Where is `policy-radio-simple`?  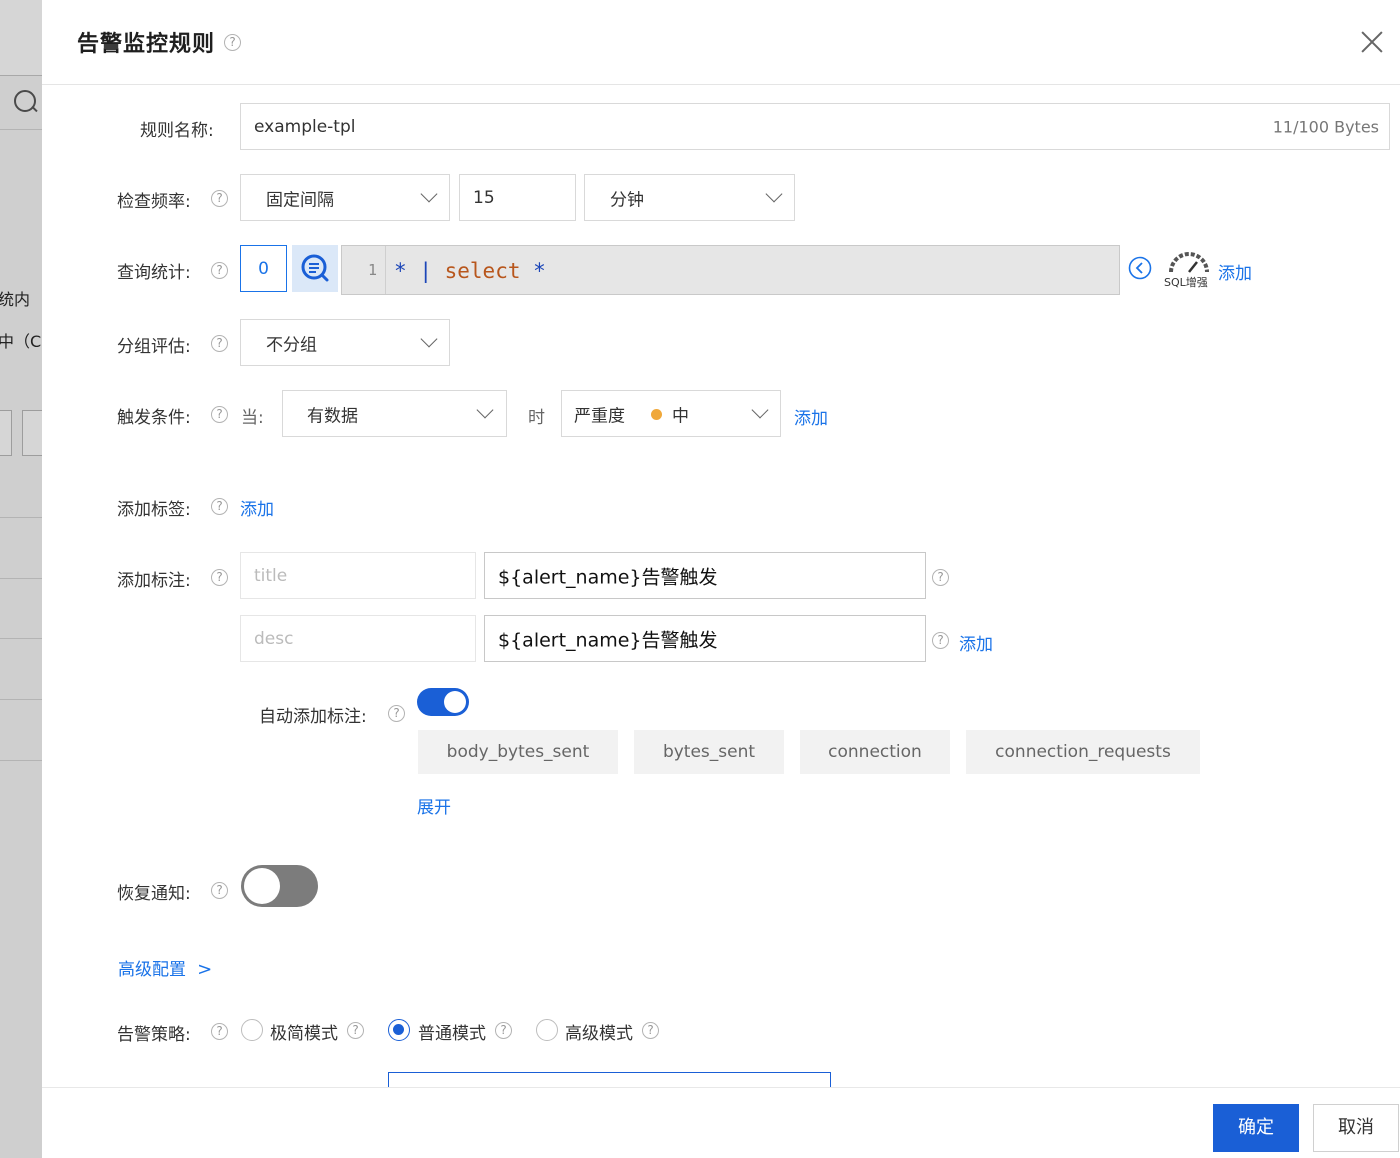 policy-radio-simple is located at coordinates (252, 1030).